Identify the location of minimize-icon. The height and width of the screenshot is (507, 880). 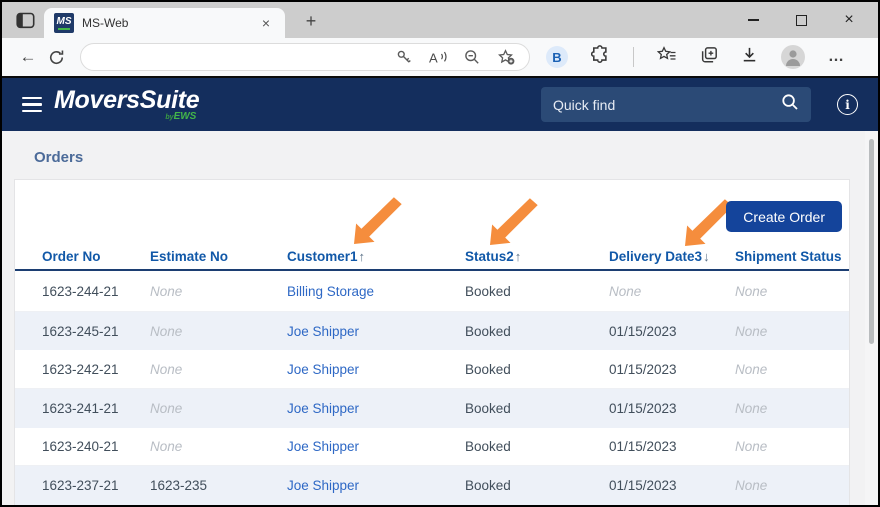
(753, 20).